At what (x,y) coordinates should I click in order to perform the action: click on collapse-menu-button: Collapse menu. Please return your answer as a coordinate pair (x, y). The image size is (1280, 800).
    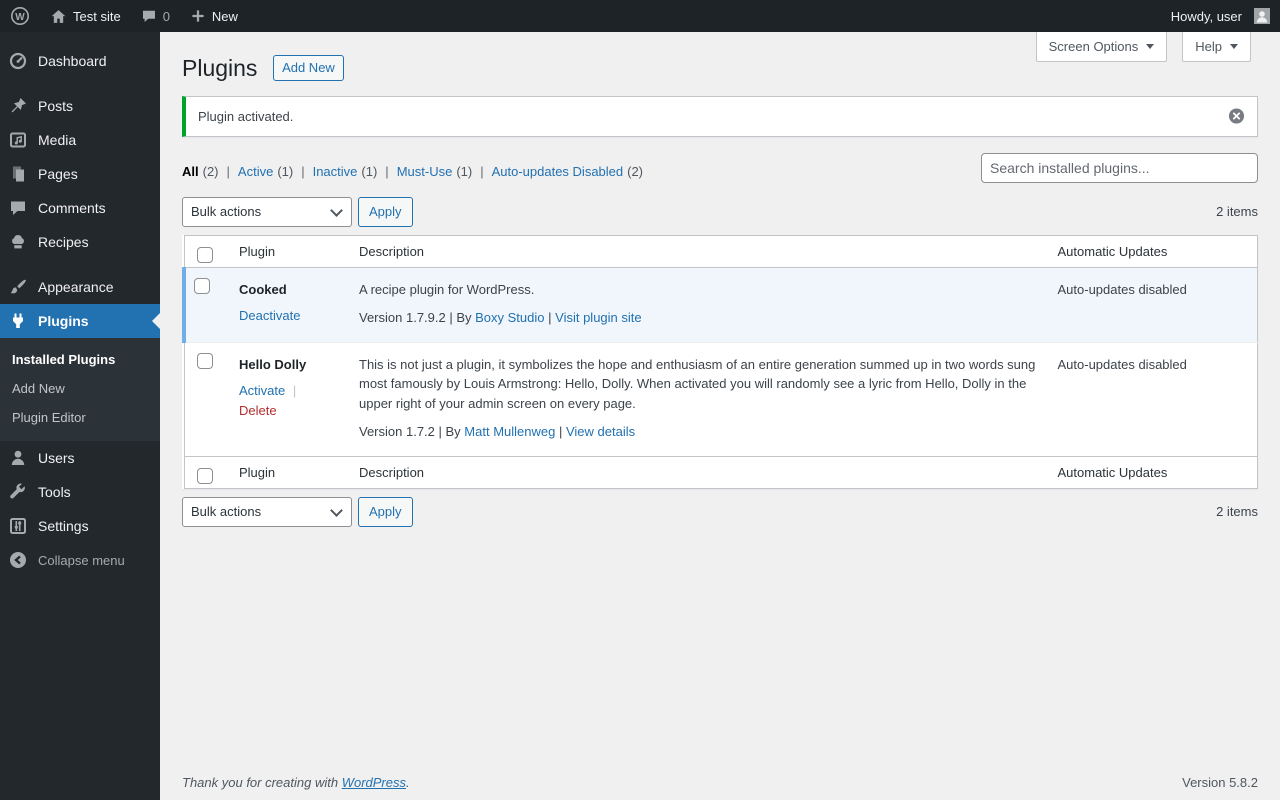
    Looking at the image, I should click on (80, 560).